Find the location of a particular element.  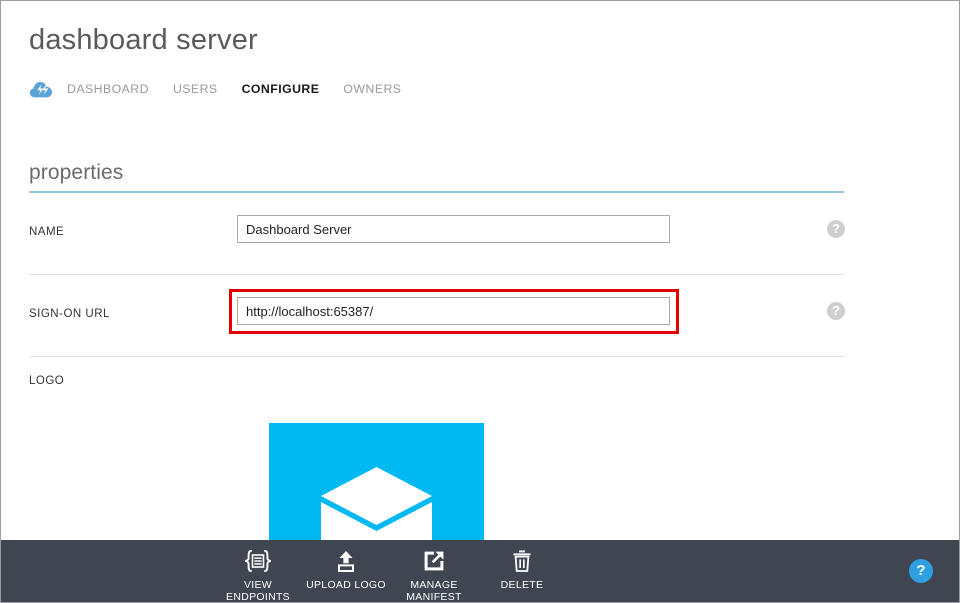

view-endpoints-button: VIEW ENDPOINTS is located at coordinates (258, 571).